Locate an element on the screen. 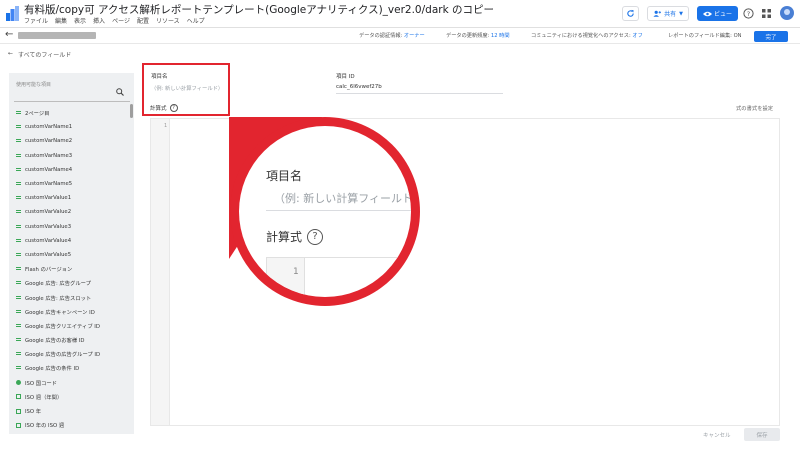  field-list-item-label: Google 広告: 広告グループ is located at coordinates (58, 284).